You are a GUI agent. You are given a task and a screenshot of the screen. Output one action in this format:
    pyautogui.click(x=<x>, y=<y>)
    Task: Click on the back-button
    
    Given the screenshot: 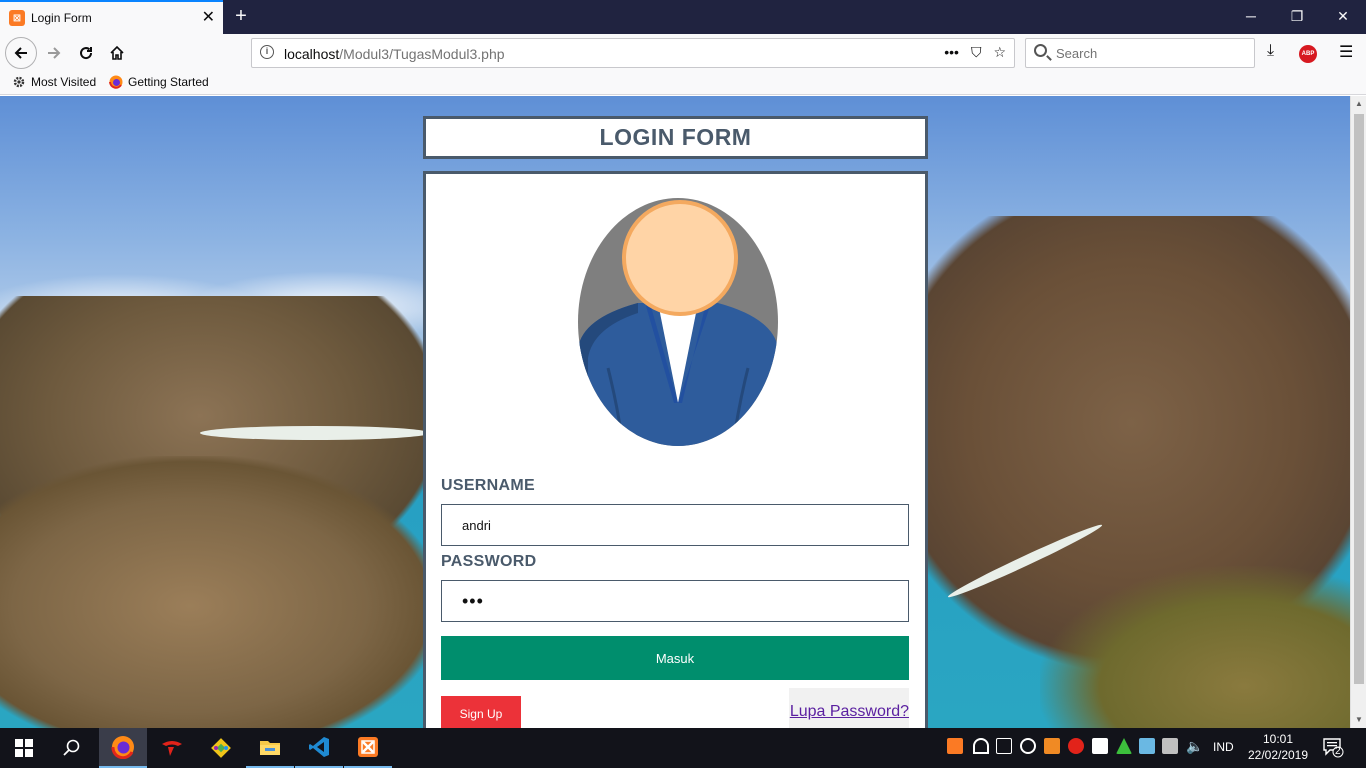 What is the action you would take?
    pyautogui.click(x=21, y=53)
    